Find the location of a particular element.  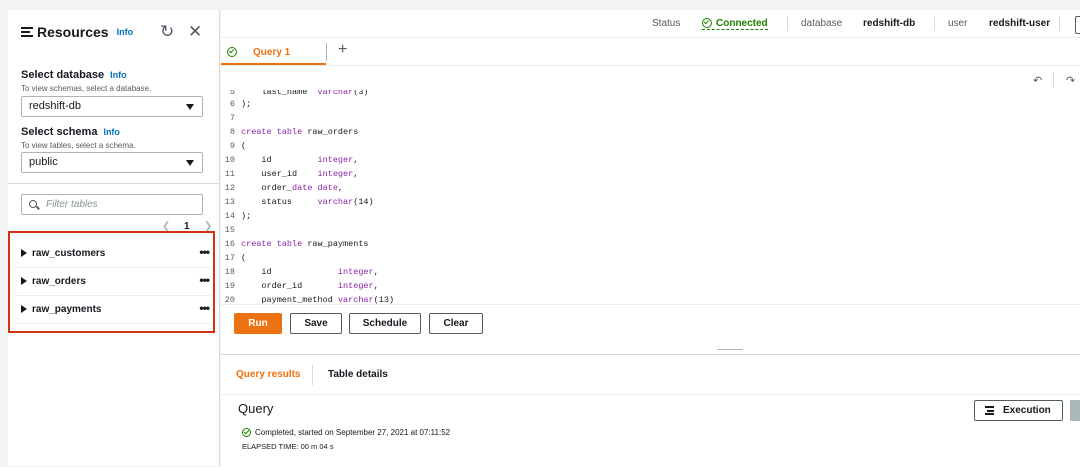

select-schema-text: Select schema is located at coordinates (59, 132).